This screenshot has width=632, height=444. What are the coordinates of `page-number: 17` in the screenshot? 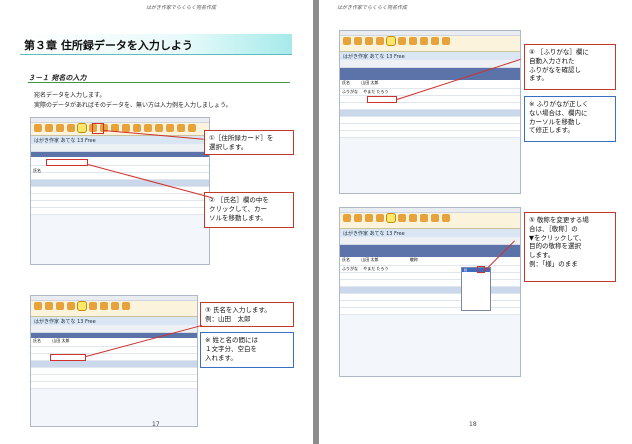 It's located at (156, 424).